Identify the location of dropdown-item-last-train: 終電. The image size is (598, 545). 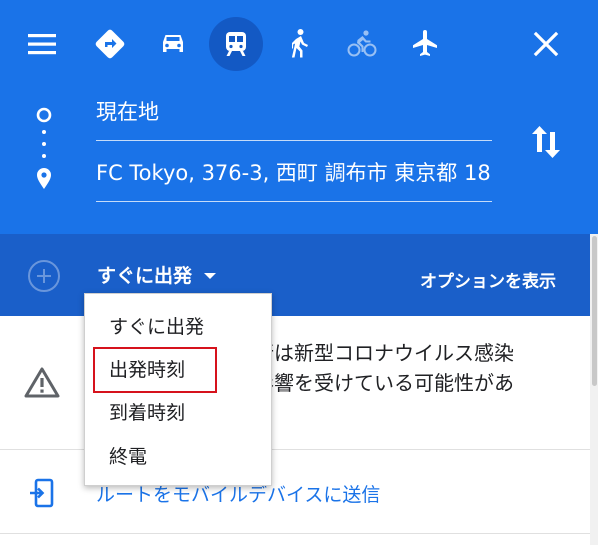
(178, 457).